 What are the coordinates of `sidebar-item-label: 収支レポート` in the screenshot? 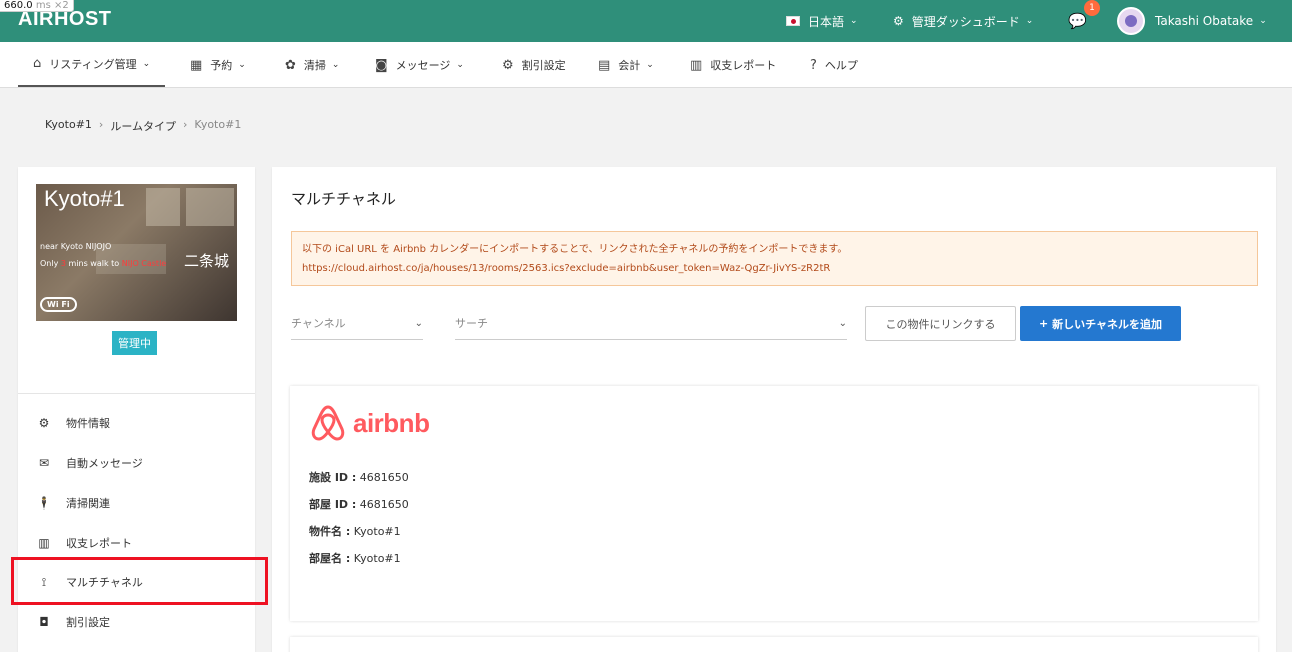 It's located at (99, 543).